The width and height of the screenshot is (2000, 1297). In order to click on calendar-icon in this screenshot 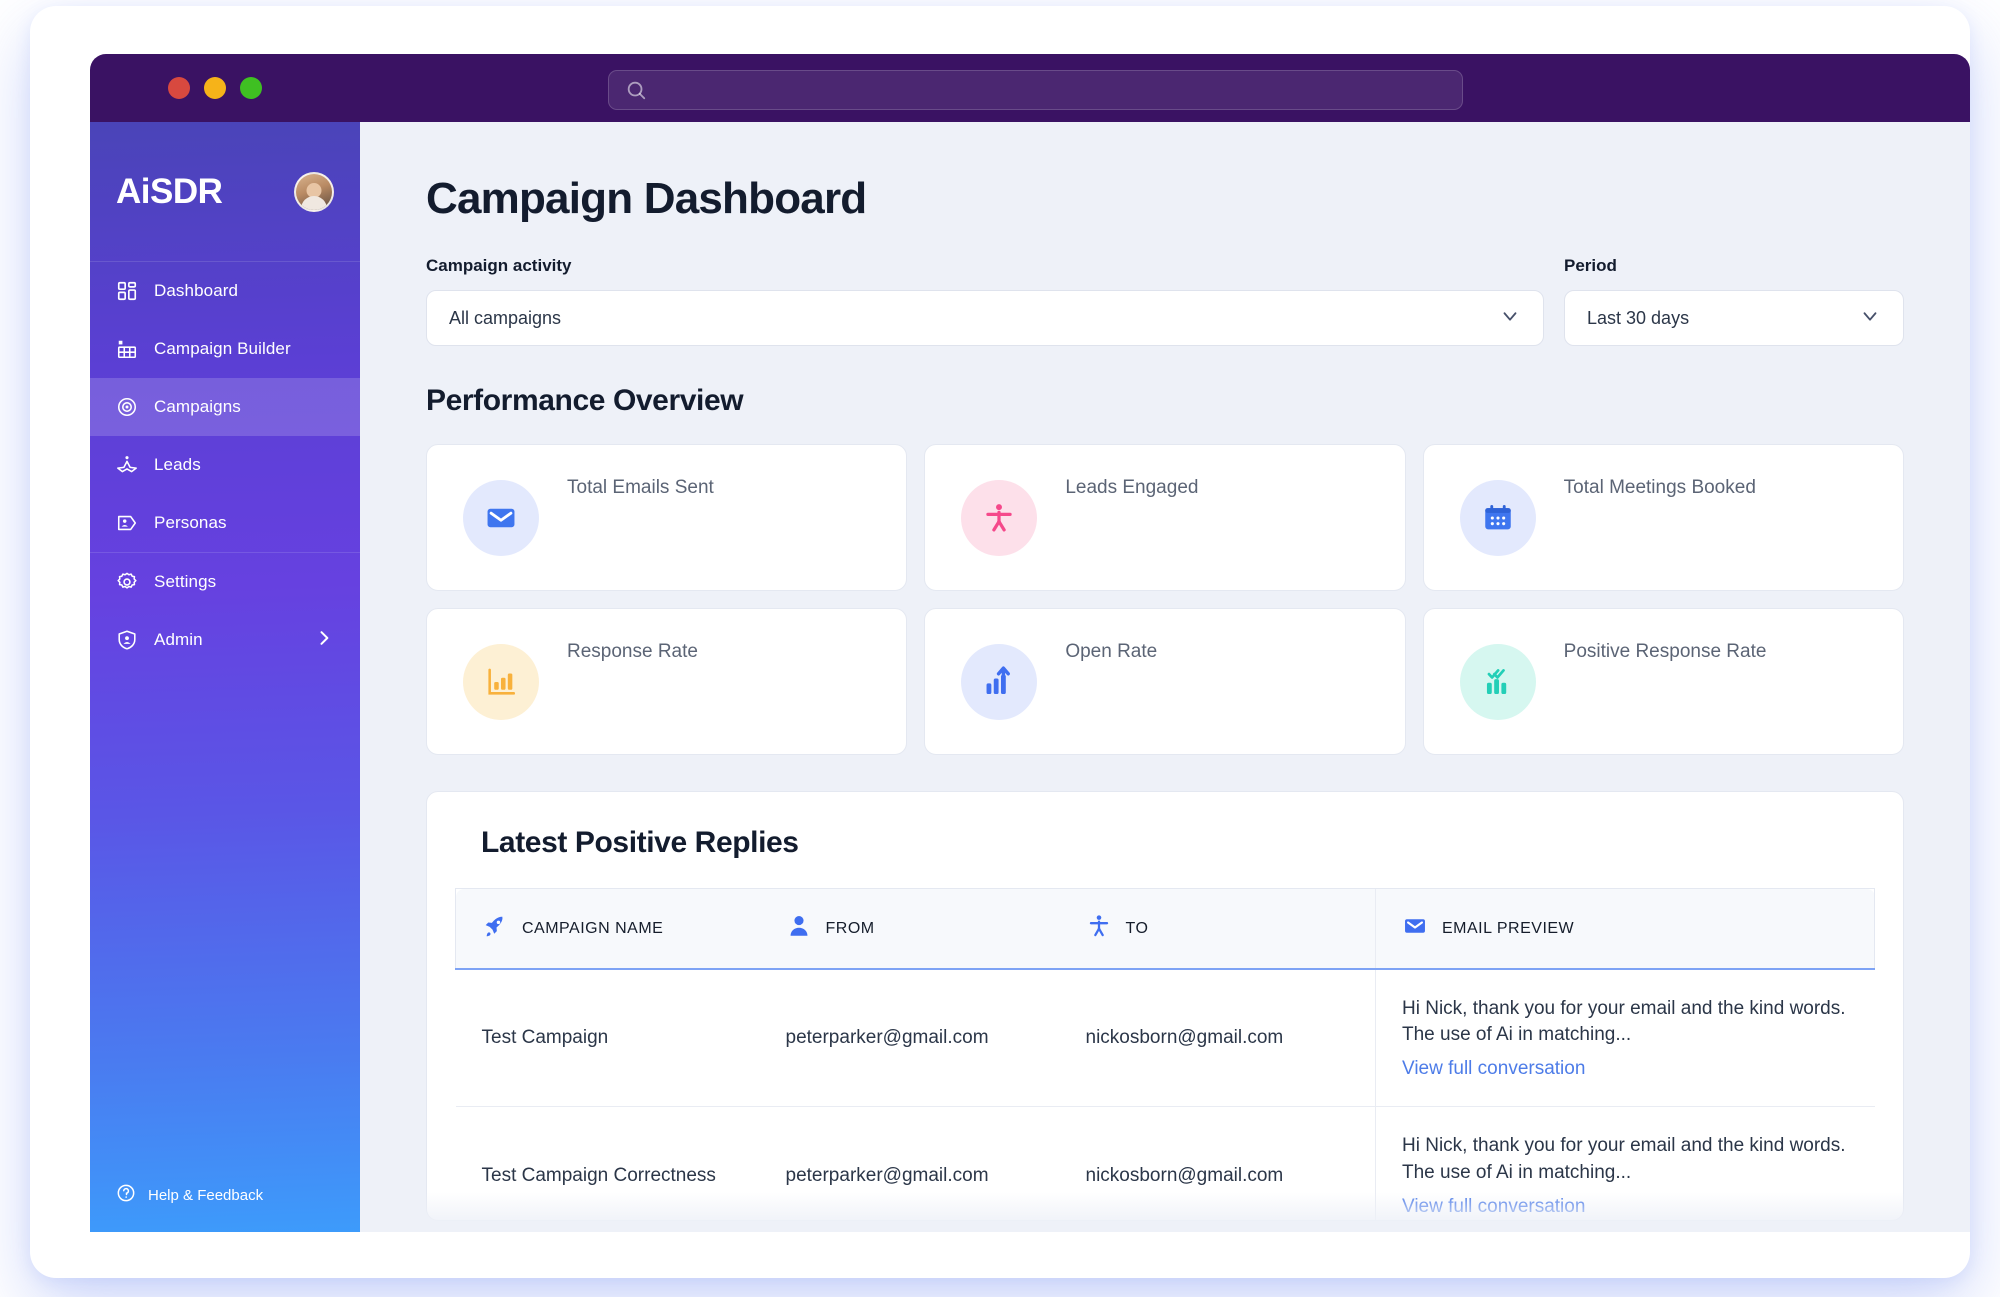, I will do `click(1497, 517)`.